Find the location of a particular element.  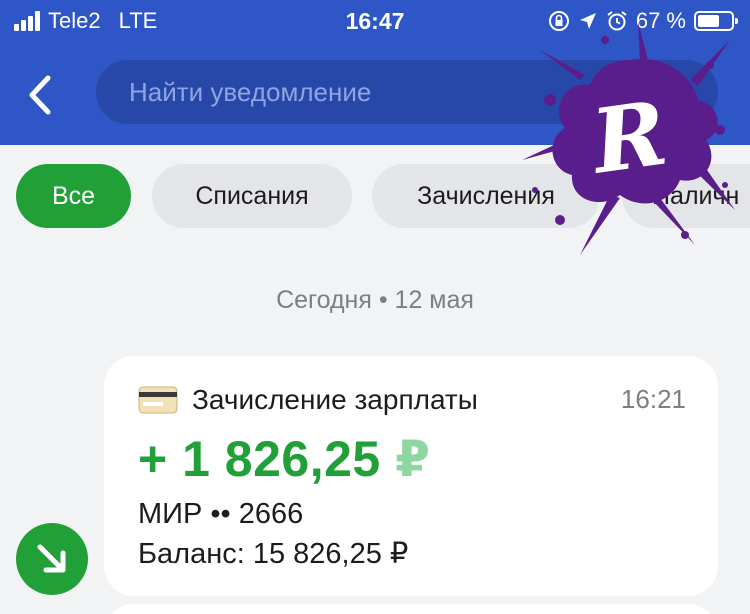

amount-currency: ₽ is located at coordinates (413, 459).